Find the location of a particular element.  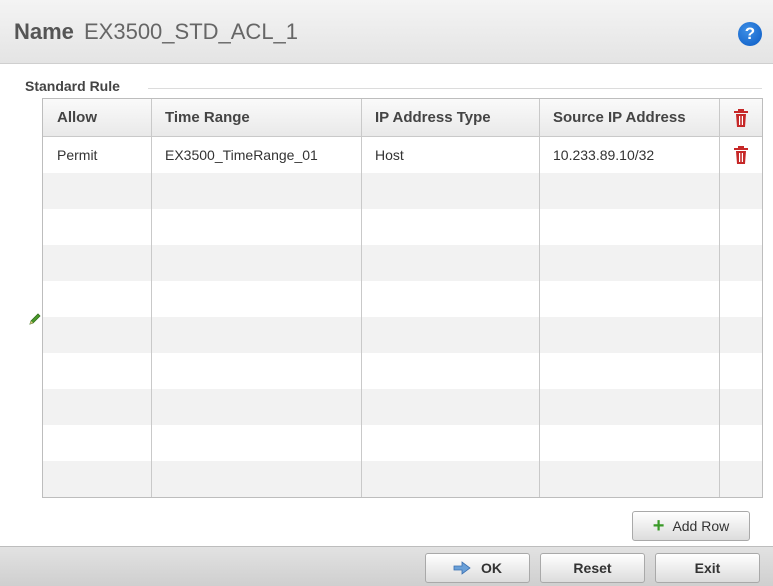

exit-button: Exit is located at coordinates (707, 568).